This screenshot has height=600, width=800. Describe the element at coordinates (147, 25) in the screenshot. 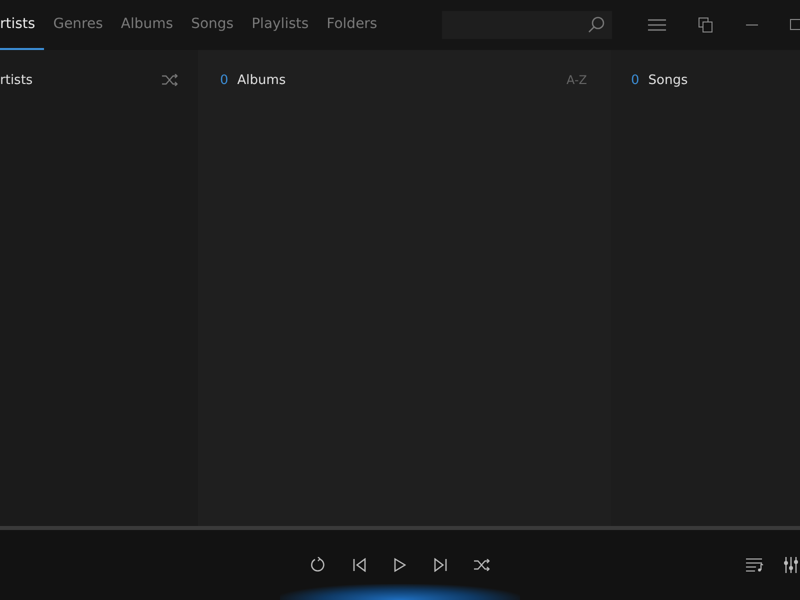

I see `tab: Albums` at that location.